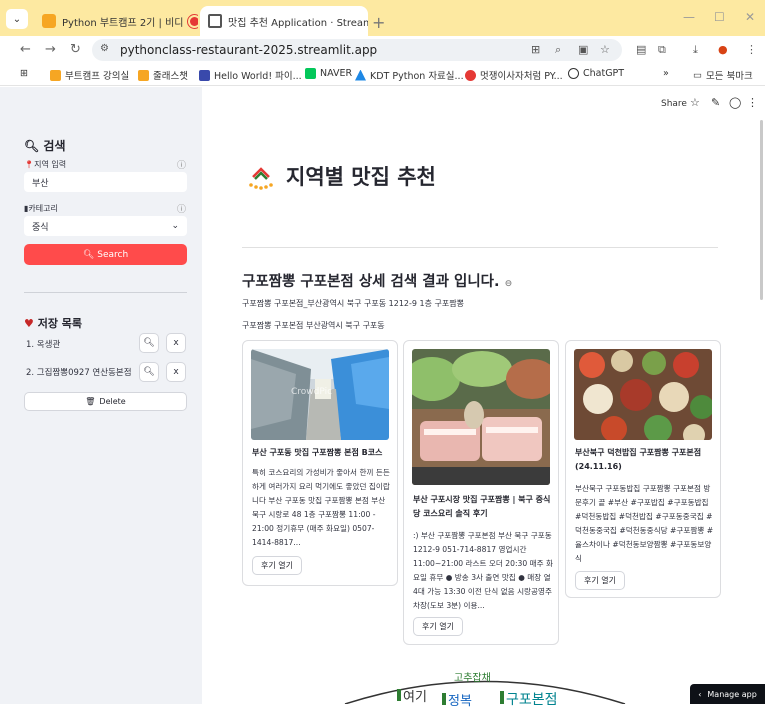  Describe the element at coordinates (310, 73) in the screenshot. I see `naver-icon` at that location.